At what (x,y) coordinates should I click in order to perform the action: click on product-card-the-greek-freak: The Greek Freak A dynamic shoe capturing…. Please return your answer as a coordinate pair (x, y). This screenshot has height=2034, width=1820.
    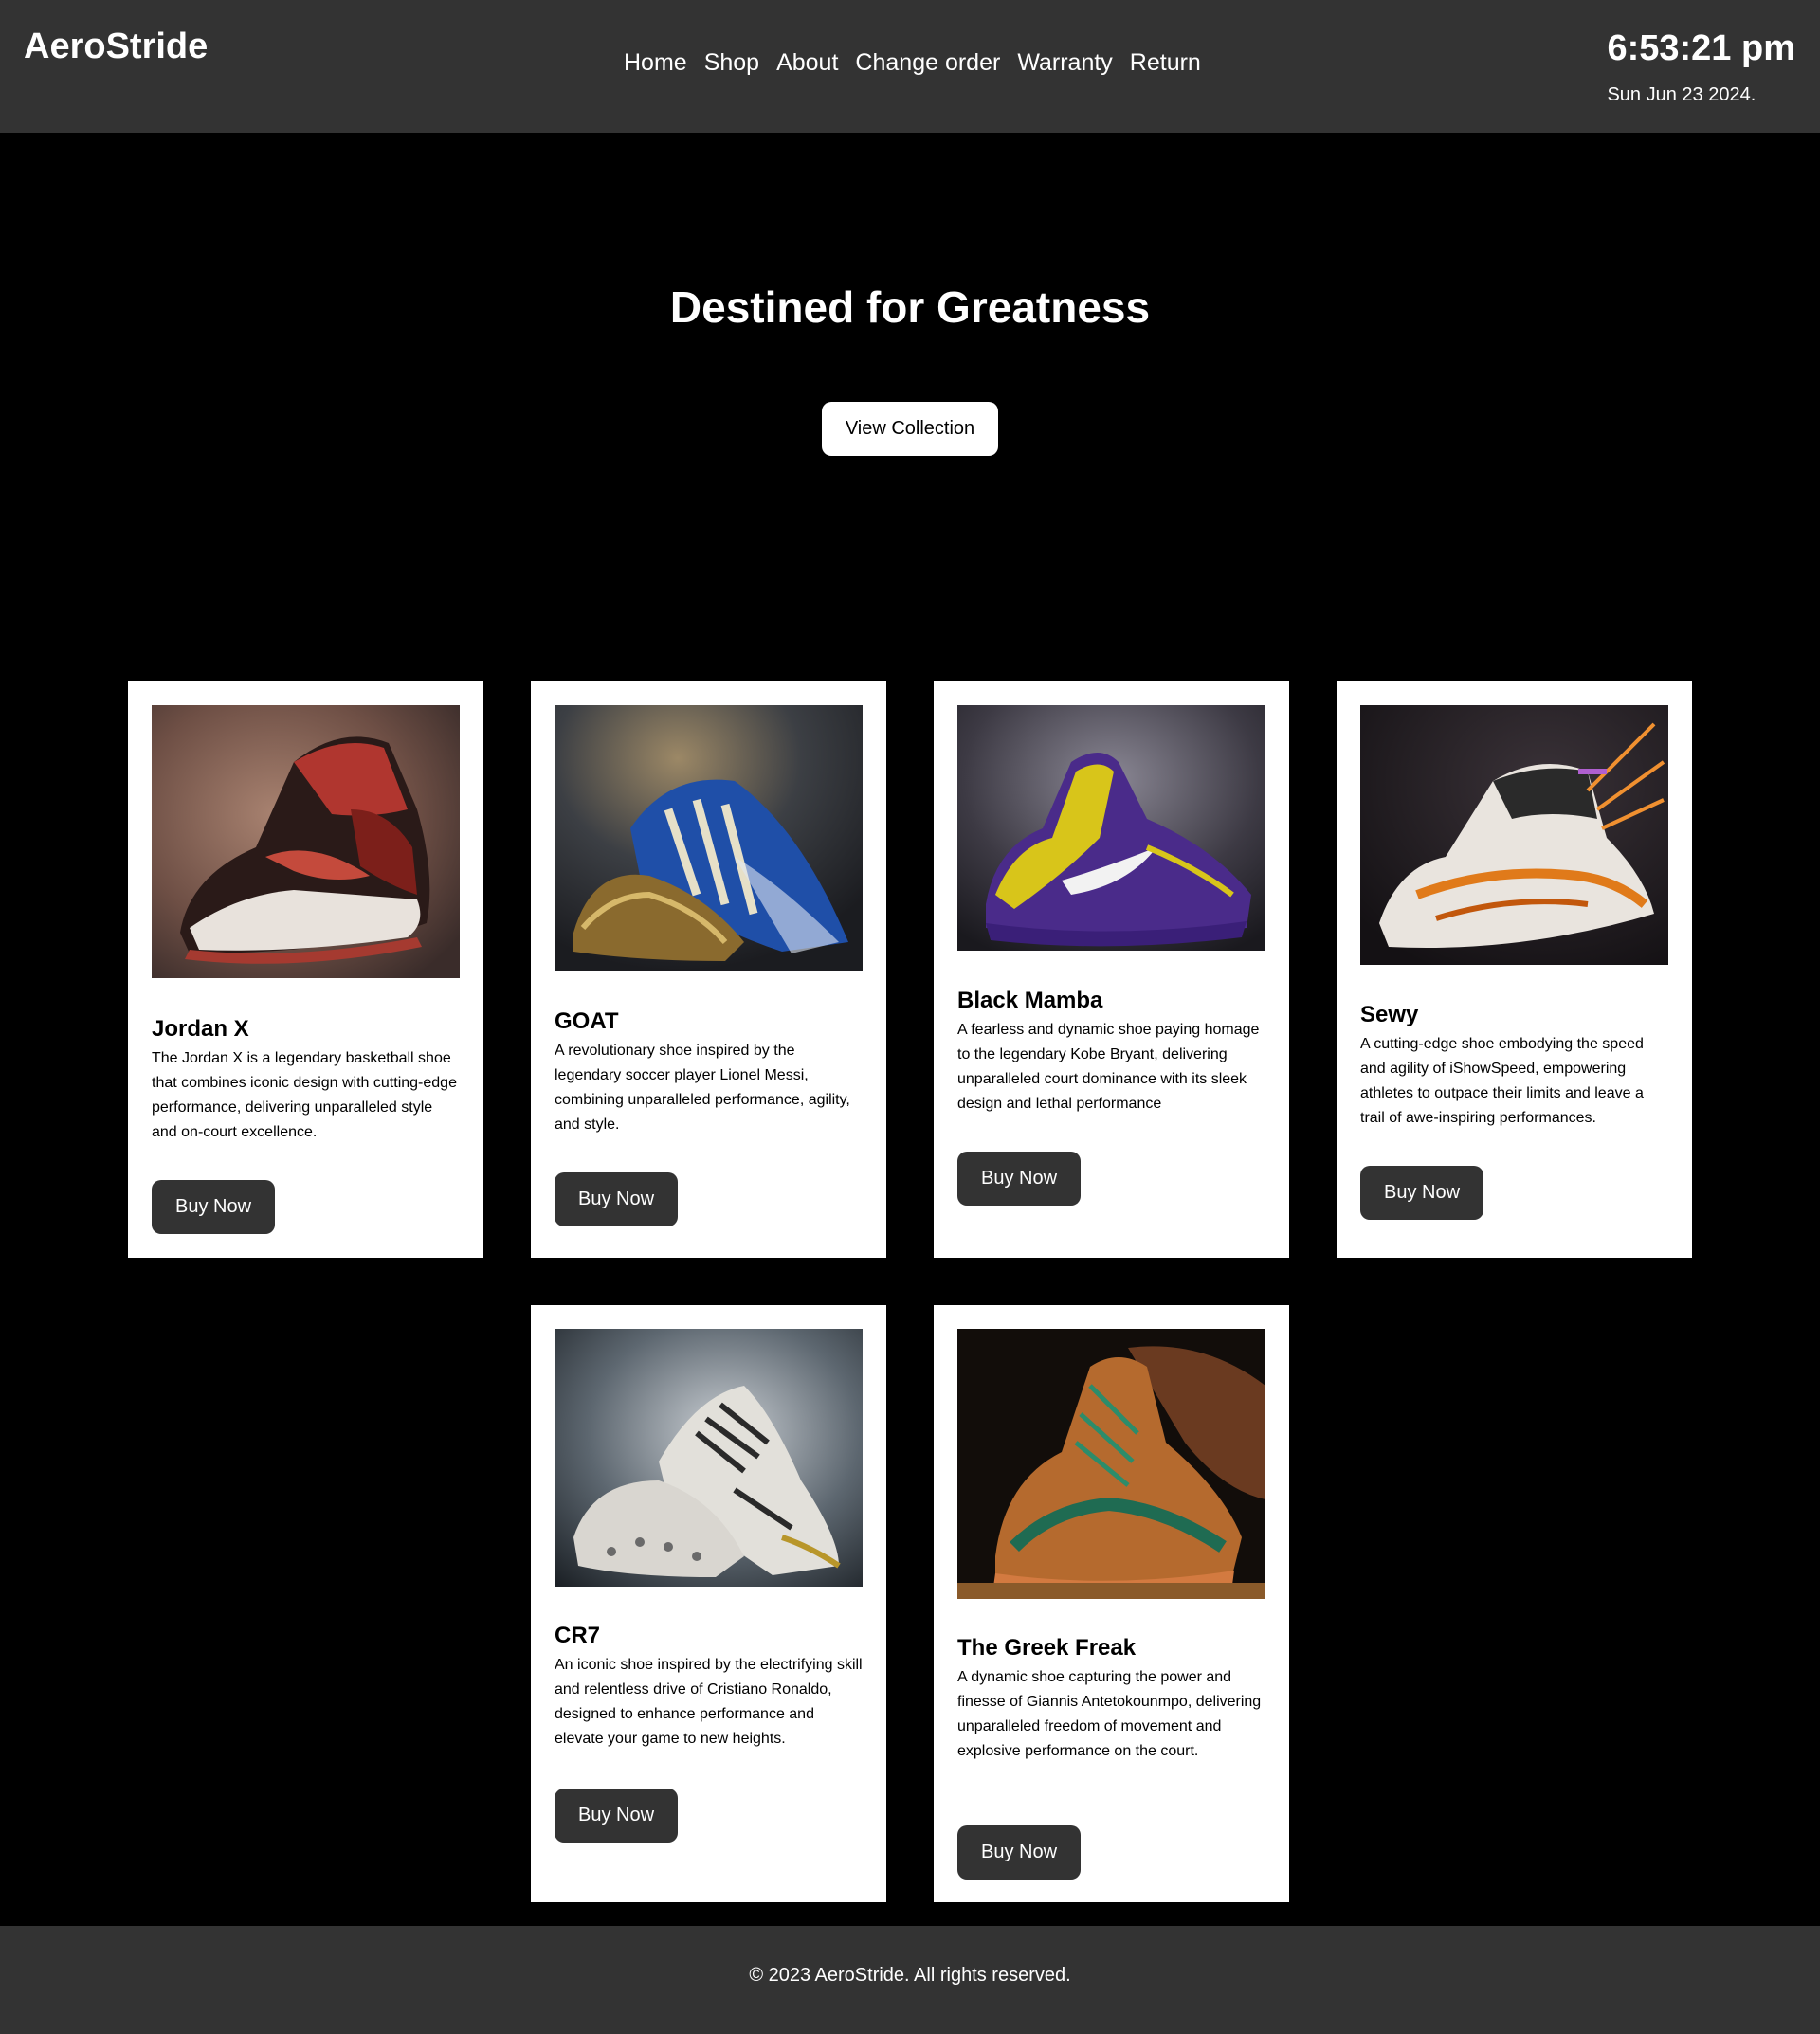
    Looking at the image, I should click on (1111, 1603).